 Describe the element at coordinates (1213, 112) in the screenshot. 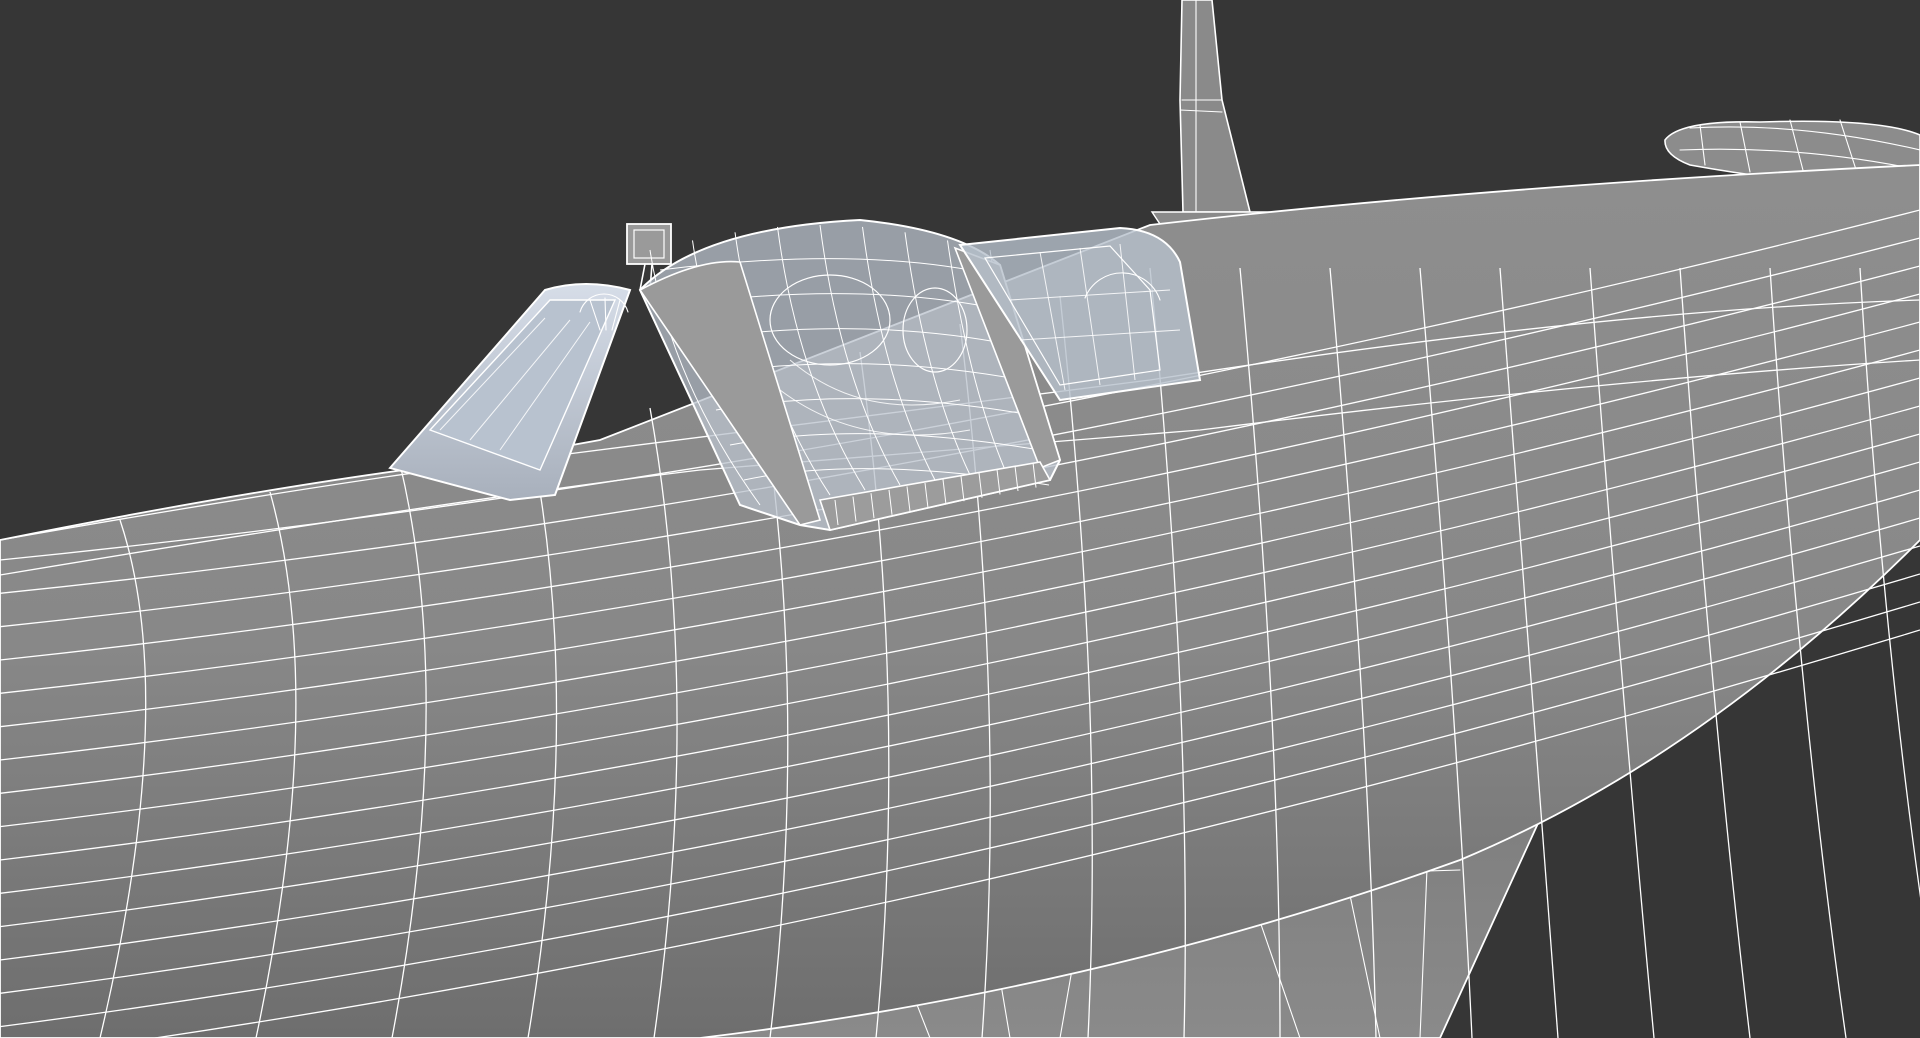

I see `antenna-mast` at that location.